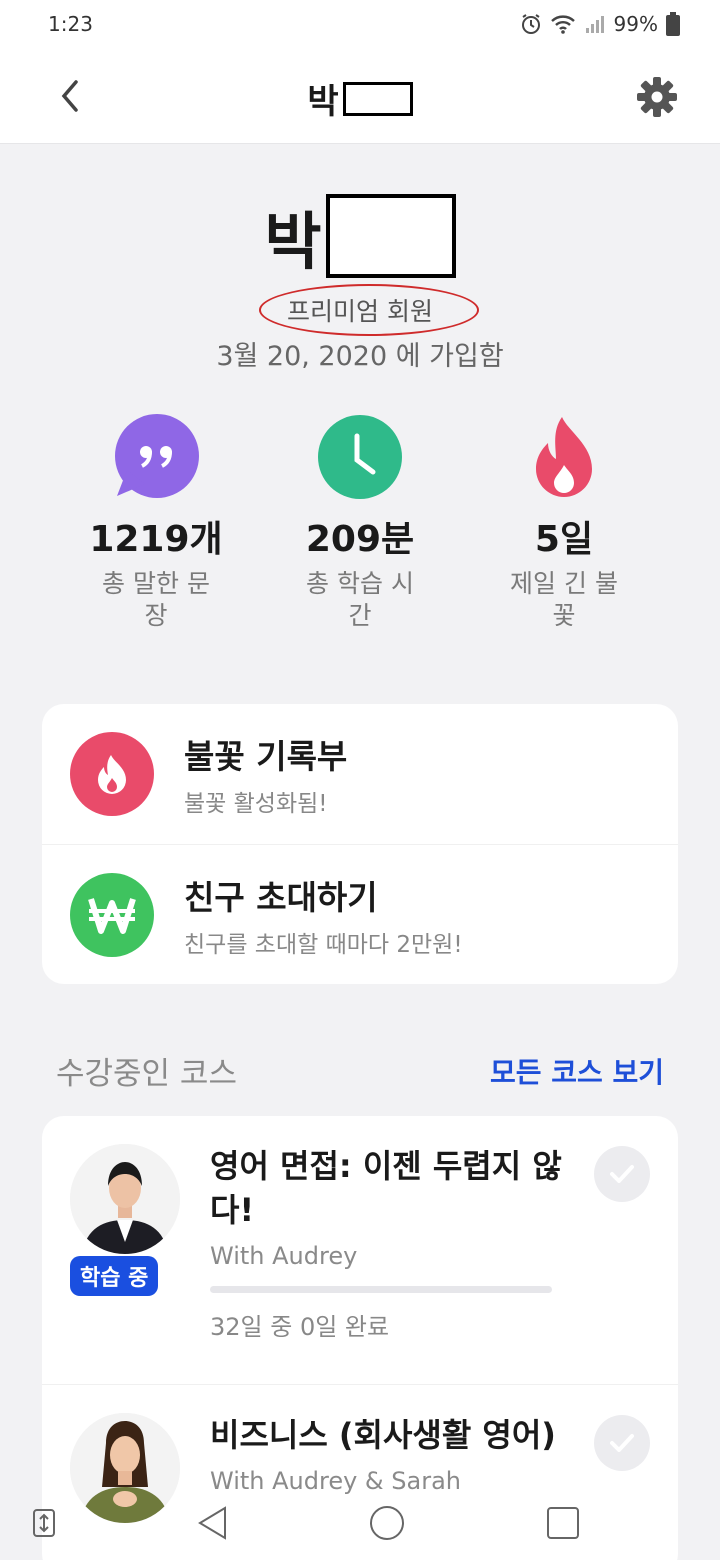 Image resolution: width=720 pixels, height=1560 pixels. I want to click on menu-text: 불꽃 기록부 불꽃 활성화됨!, so click(265, 774).